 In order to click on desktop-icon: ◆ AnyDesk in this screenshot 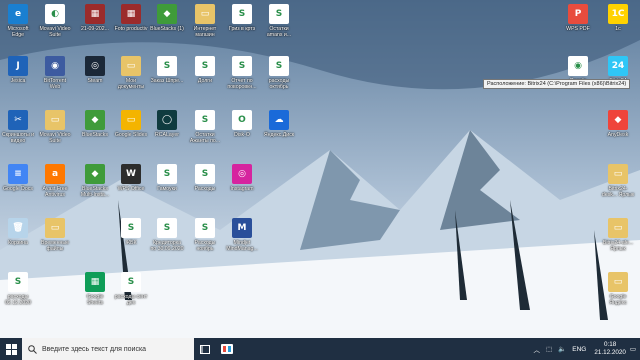, I will do `click(618, 124)`.